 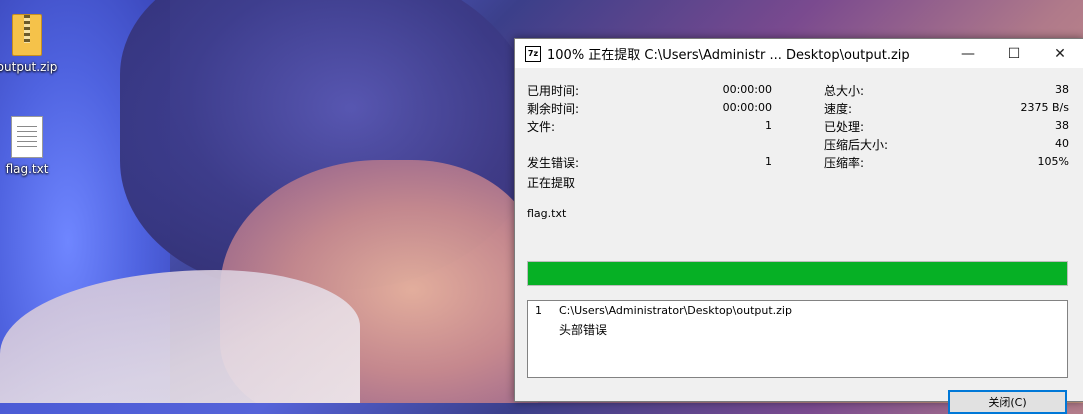 I want to click on current-file-name: flag.txt, so click(x=547, y=213).